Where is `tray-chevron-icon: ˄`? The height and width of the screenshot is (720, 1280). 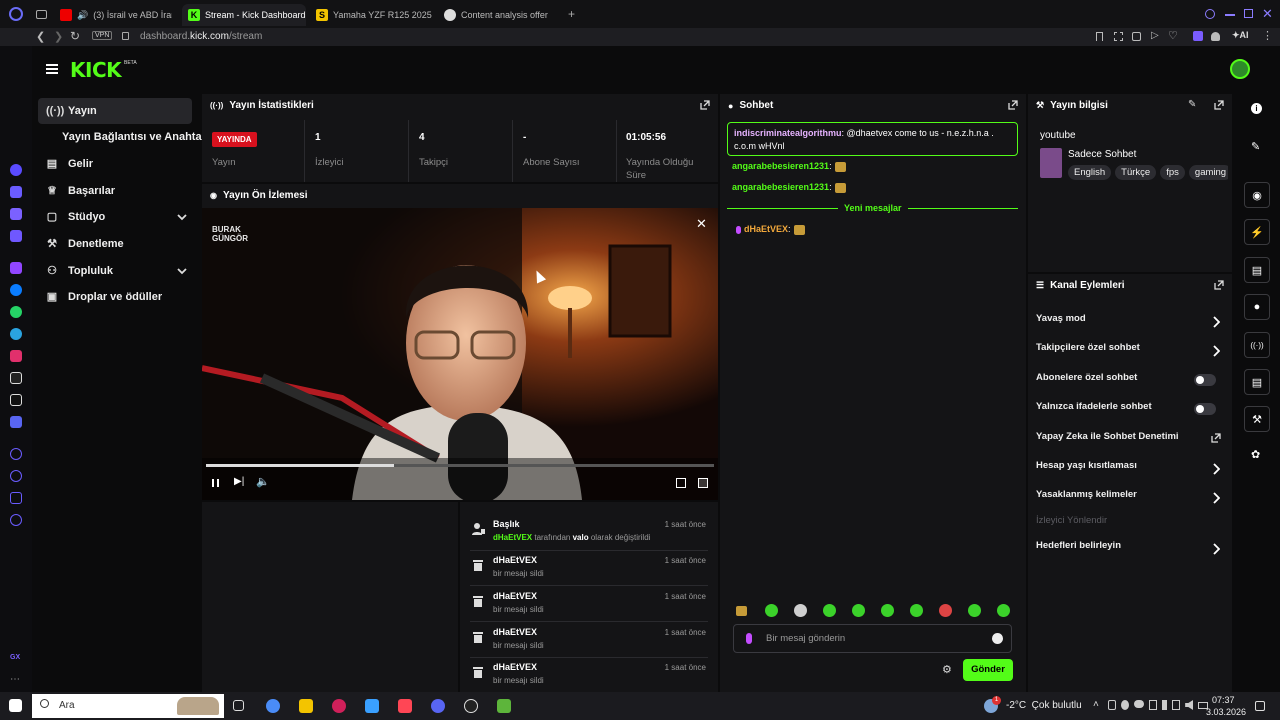 tray-chevron-icon: ˄ is located at coordinates (1096, 704).